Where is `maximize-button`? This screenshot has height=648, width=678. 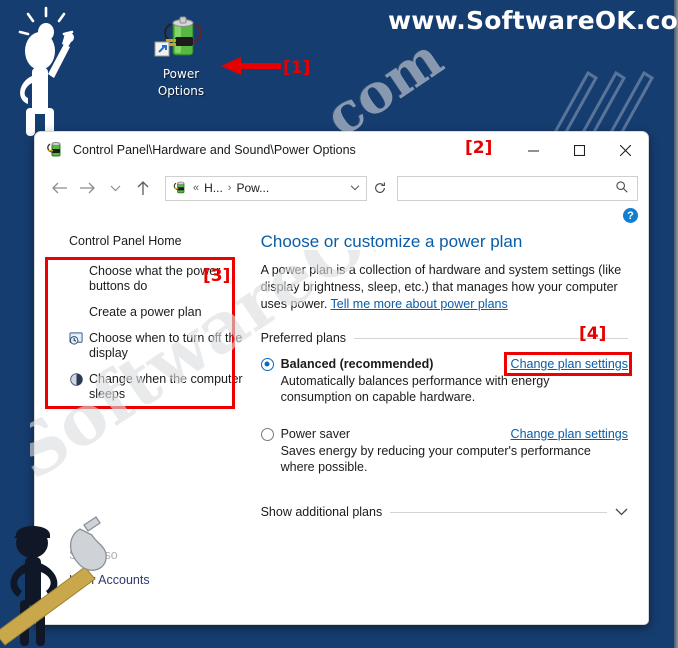 maximize-button is located at coordinates (579, 150).